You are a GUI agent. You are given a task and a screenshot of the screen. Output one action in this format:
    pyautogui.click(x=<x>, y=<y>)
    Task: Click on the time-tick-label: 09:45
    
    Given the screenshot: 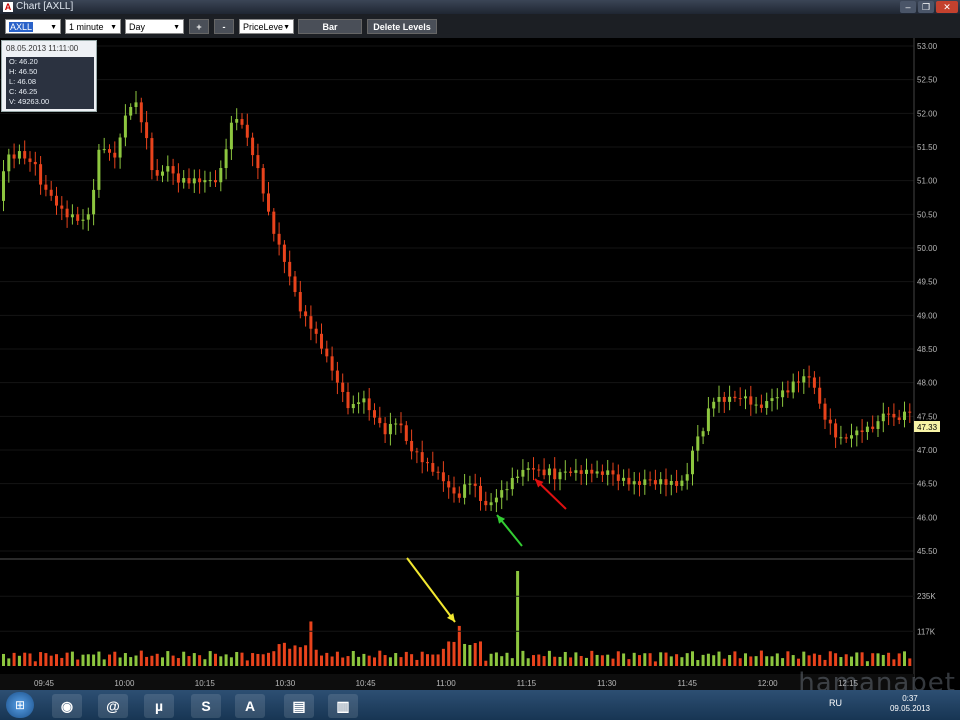 What is the action you would take?
    pyautogui.click(x=44, y=683)
    